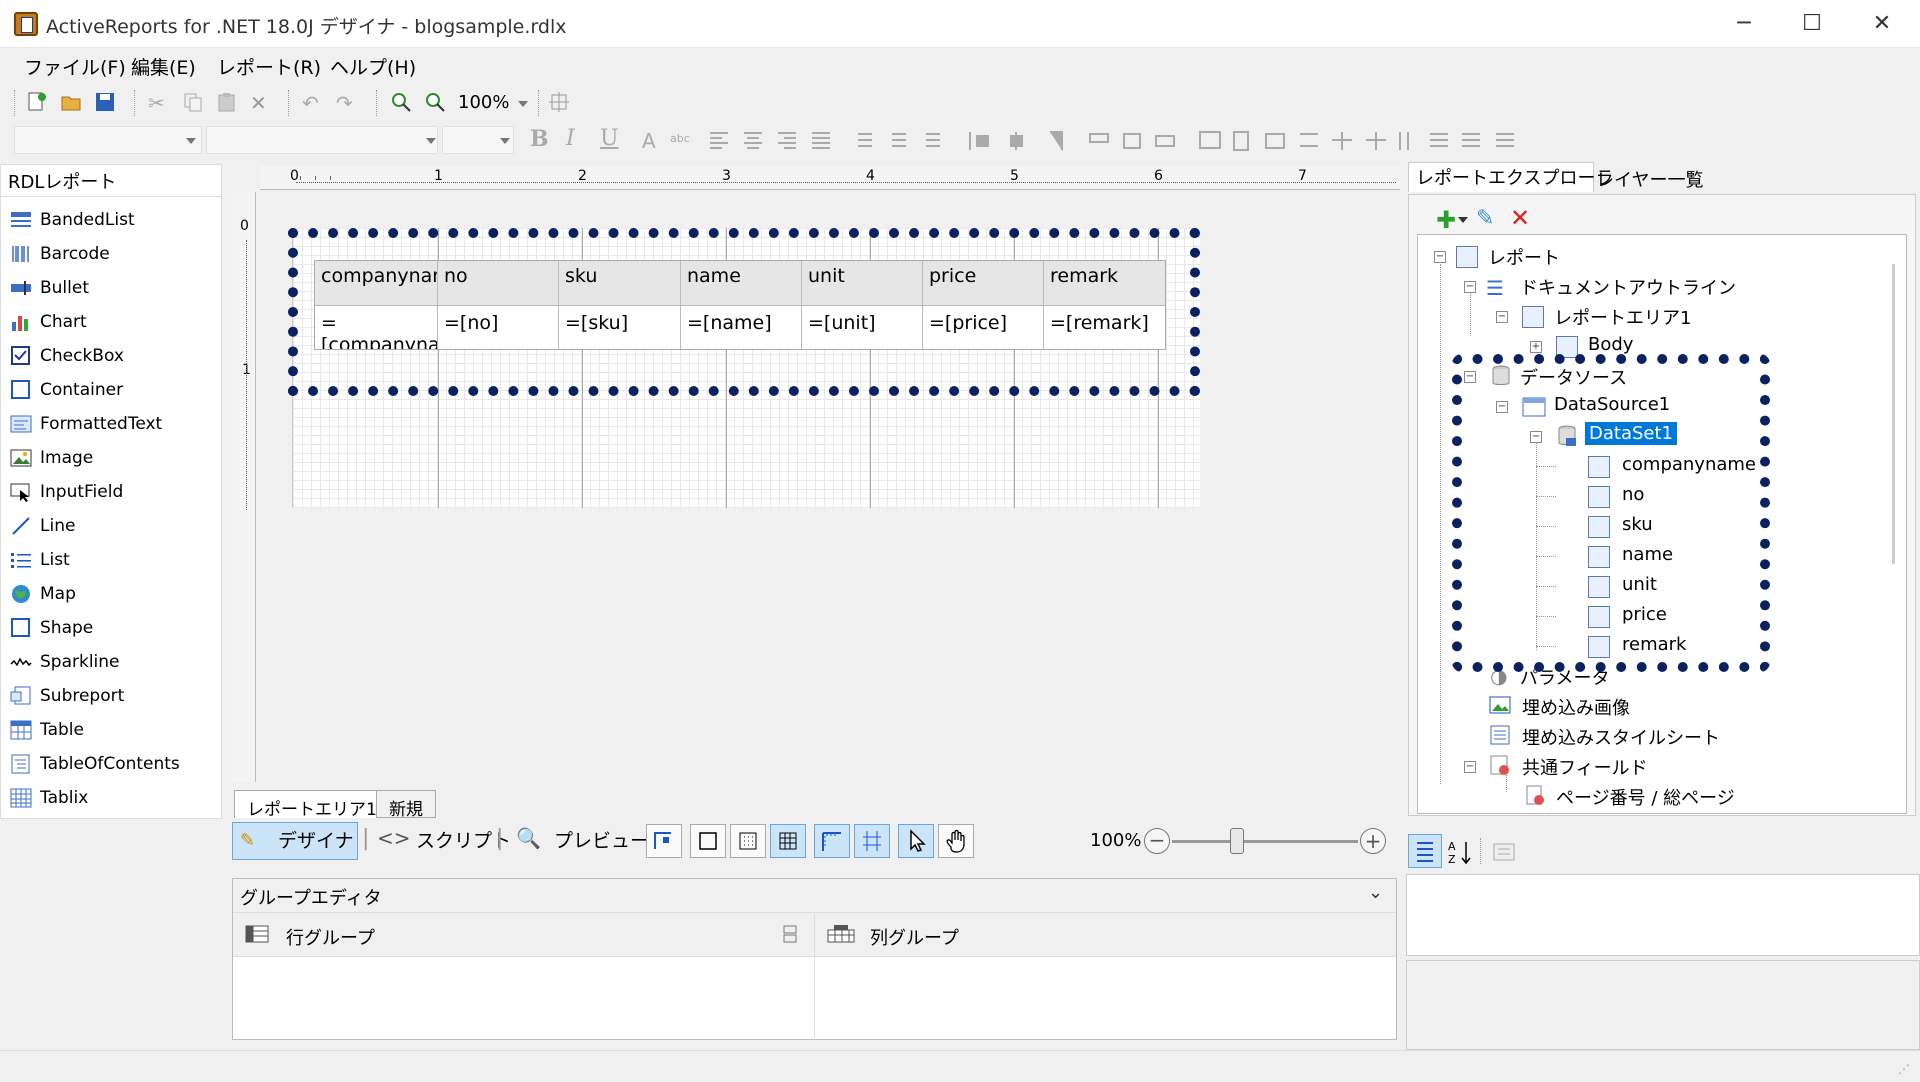 This screenshot has height=1082, width=1920. What do you see at coordinates (159, 103) in the screenshot?
I see `cut-icon: ✂` at bounding box center [159, 103].